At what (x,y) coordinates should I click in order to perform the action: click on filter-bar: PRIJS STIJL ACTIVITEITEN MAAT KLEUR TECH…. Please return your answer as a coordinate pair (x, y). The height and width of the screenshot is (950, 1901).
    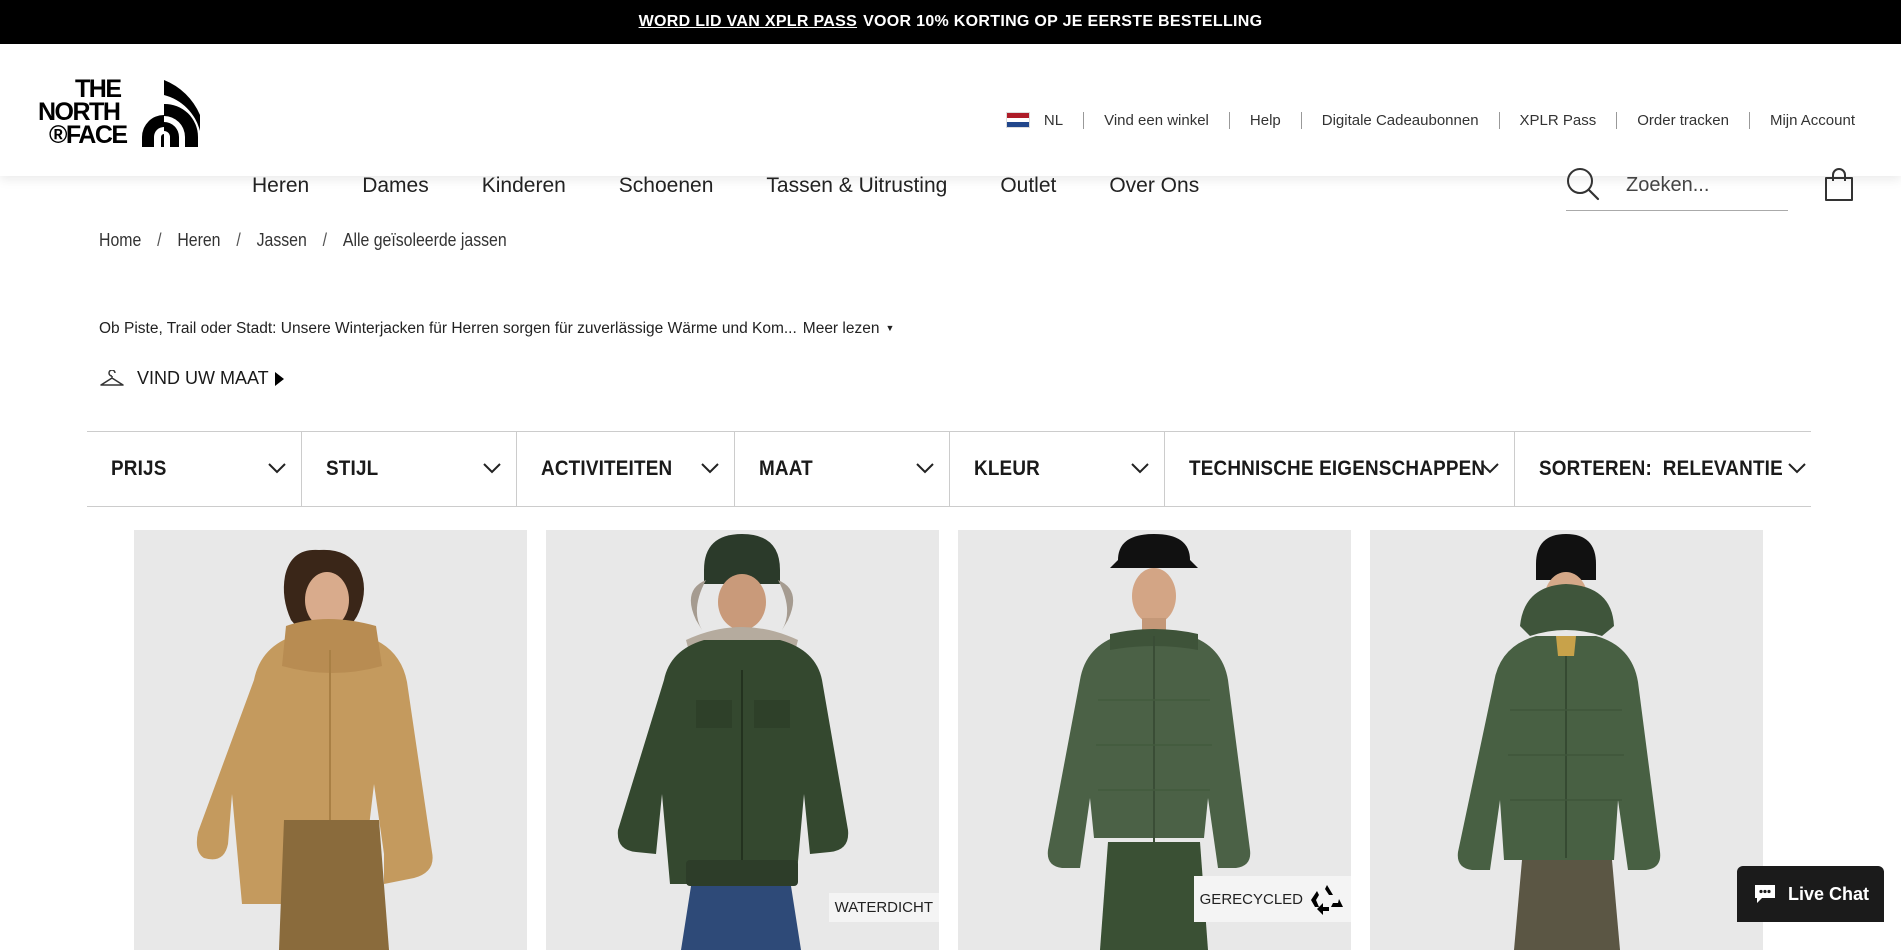
    Looking at the image, I should click on (949, 469).